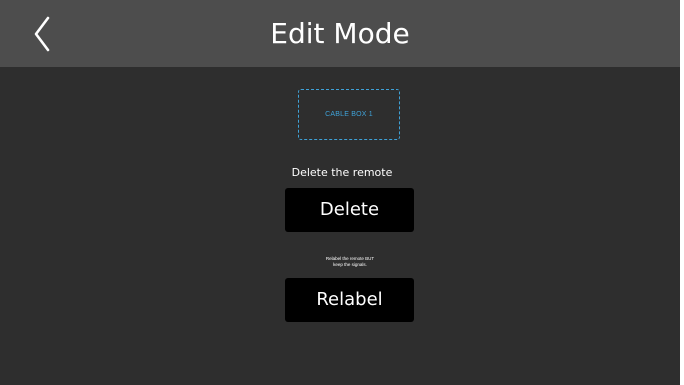 The image size is (684, 385). I want to click on relabel-description: Relabel the remote BUT keep the signals., so click(350, 262).